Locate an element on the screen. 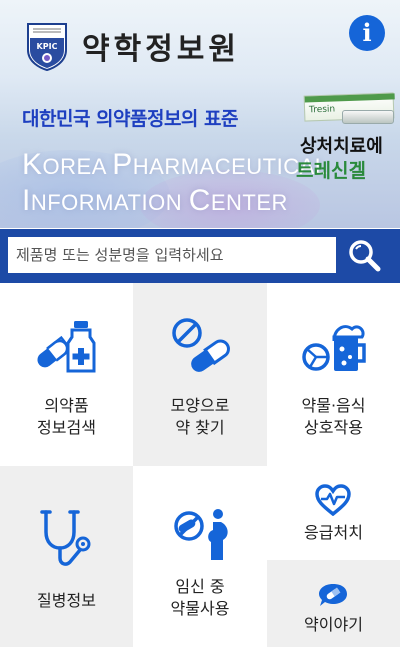 The height and width of the screenshot is (647, 400). heartbeat-icon is located at coordinates (333, 500).